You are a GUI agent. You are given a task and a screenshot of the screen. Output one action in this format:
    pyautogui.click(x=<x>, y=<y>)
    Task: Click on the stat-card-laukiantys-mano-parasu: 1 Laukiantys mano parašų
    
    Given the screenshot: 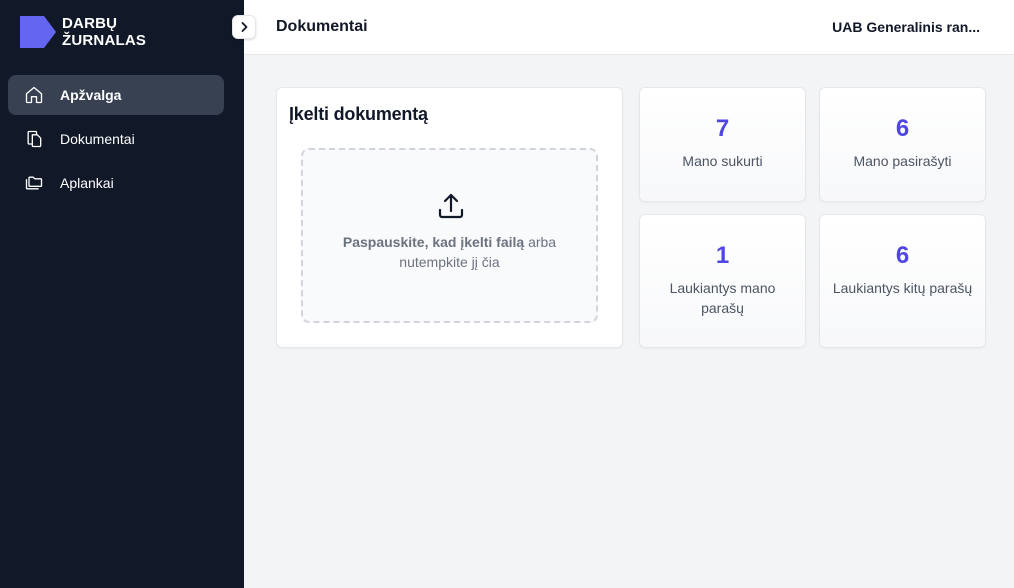 What is the action you would take?
    pyautogui.click(x=722, y=281)
    